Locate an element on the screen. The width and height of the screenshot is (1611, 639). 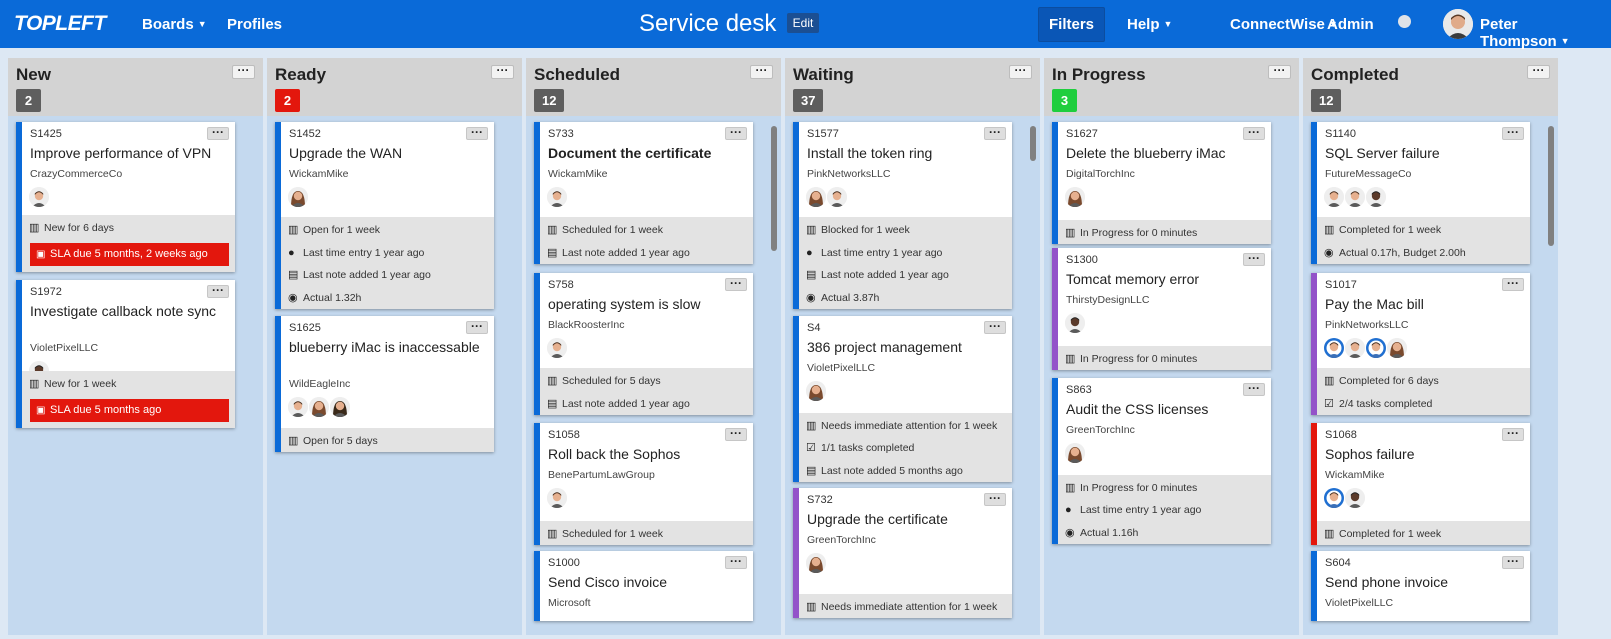
help-menu: Help ▼ is located at coordinates (1149, 24).